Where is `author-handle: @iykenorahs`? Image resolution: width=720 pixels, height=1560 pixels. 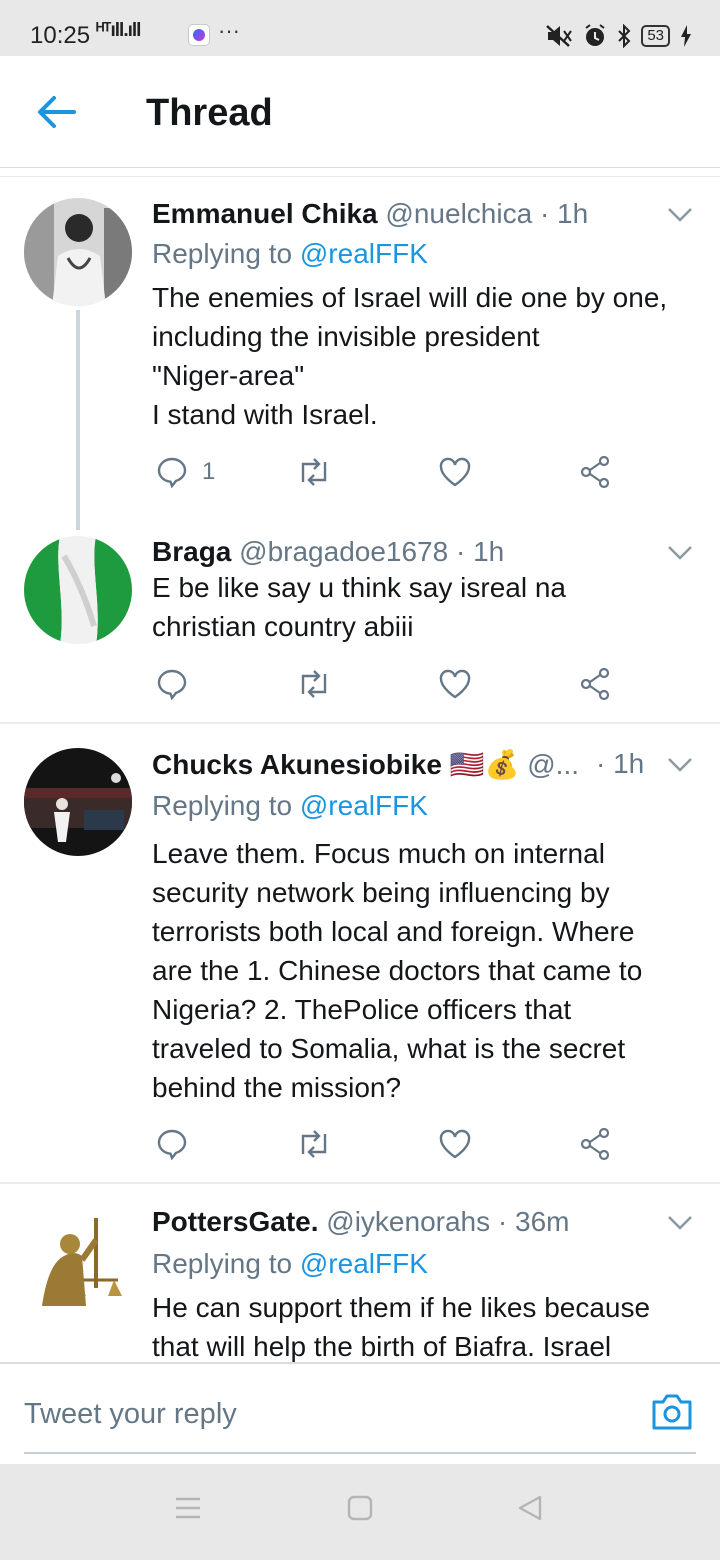
author-handle: @iykenorahs is located at coordinates (408, 1221).